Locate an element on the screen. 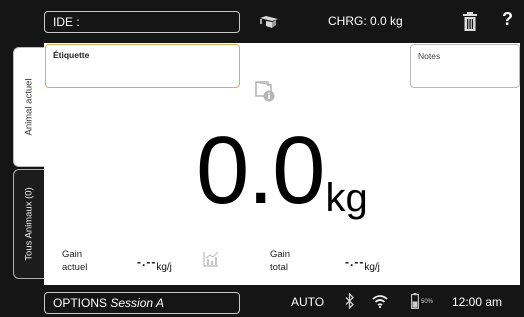 The height and width of the screenshot is (317, 524). top-bar: IDE : CHRG: 0.0 kg ? is located at coordinates (262, 21).